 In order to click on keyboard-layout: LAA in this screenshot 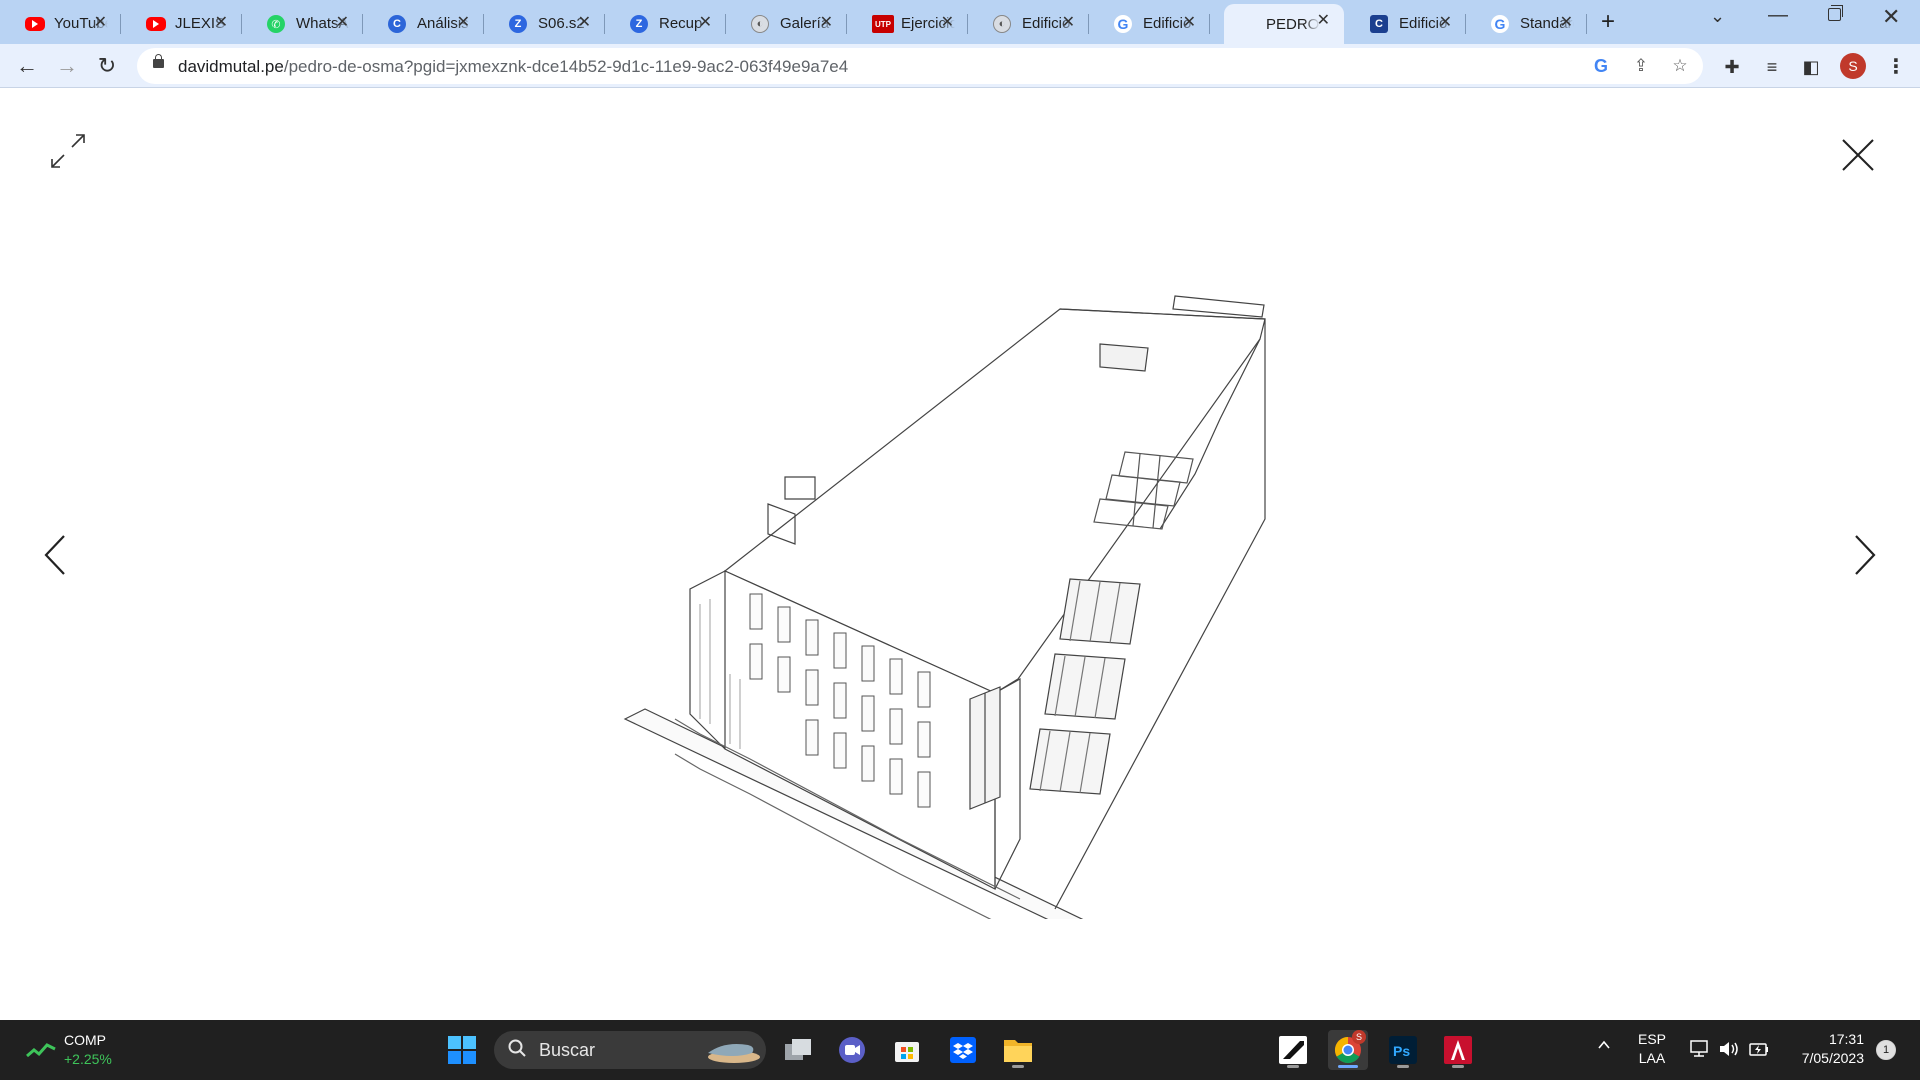, I will do `click(1652, 1058)`.